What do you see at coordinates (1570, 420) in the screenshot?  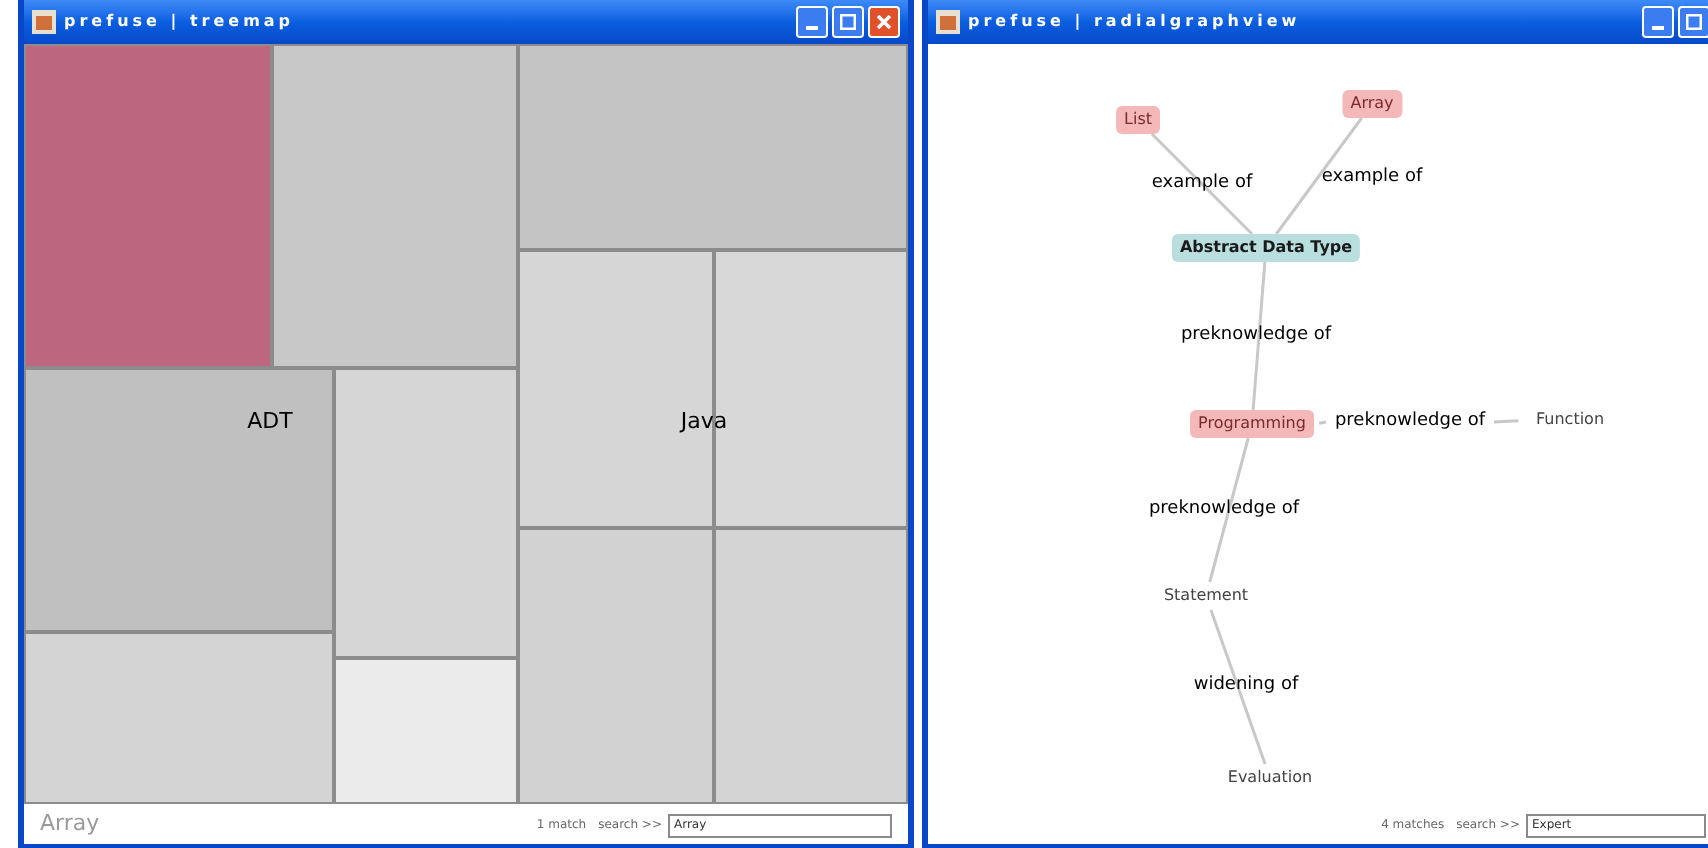 I see `graph-node: Function` at bounding box center [1570, 420].